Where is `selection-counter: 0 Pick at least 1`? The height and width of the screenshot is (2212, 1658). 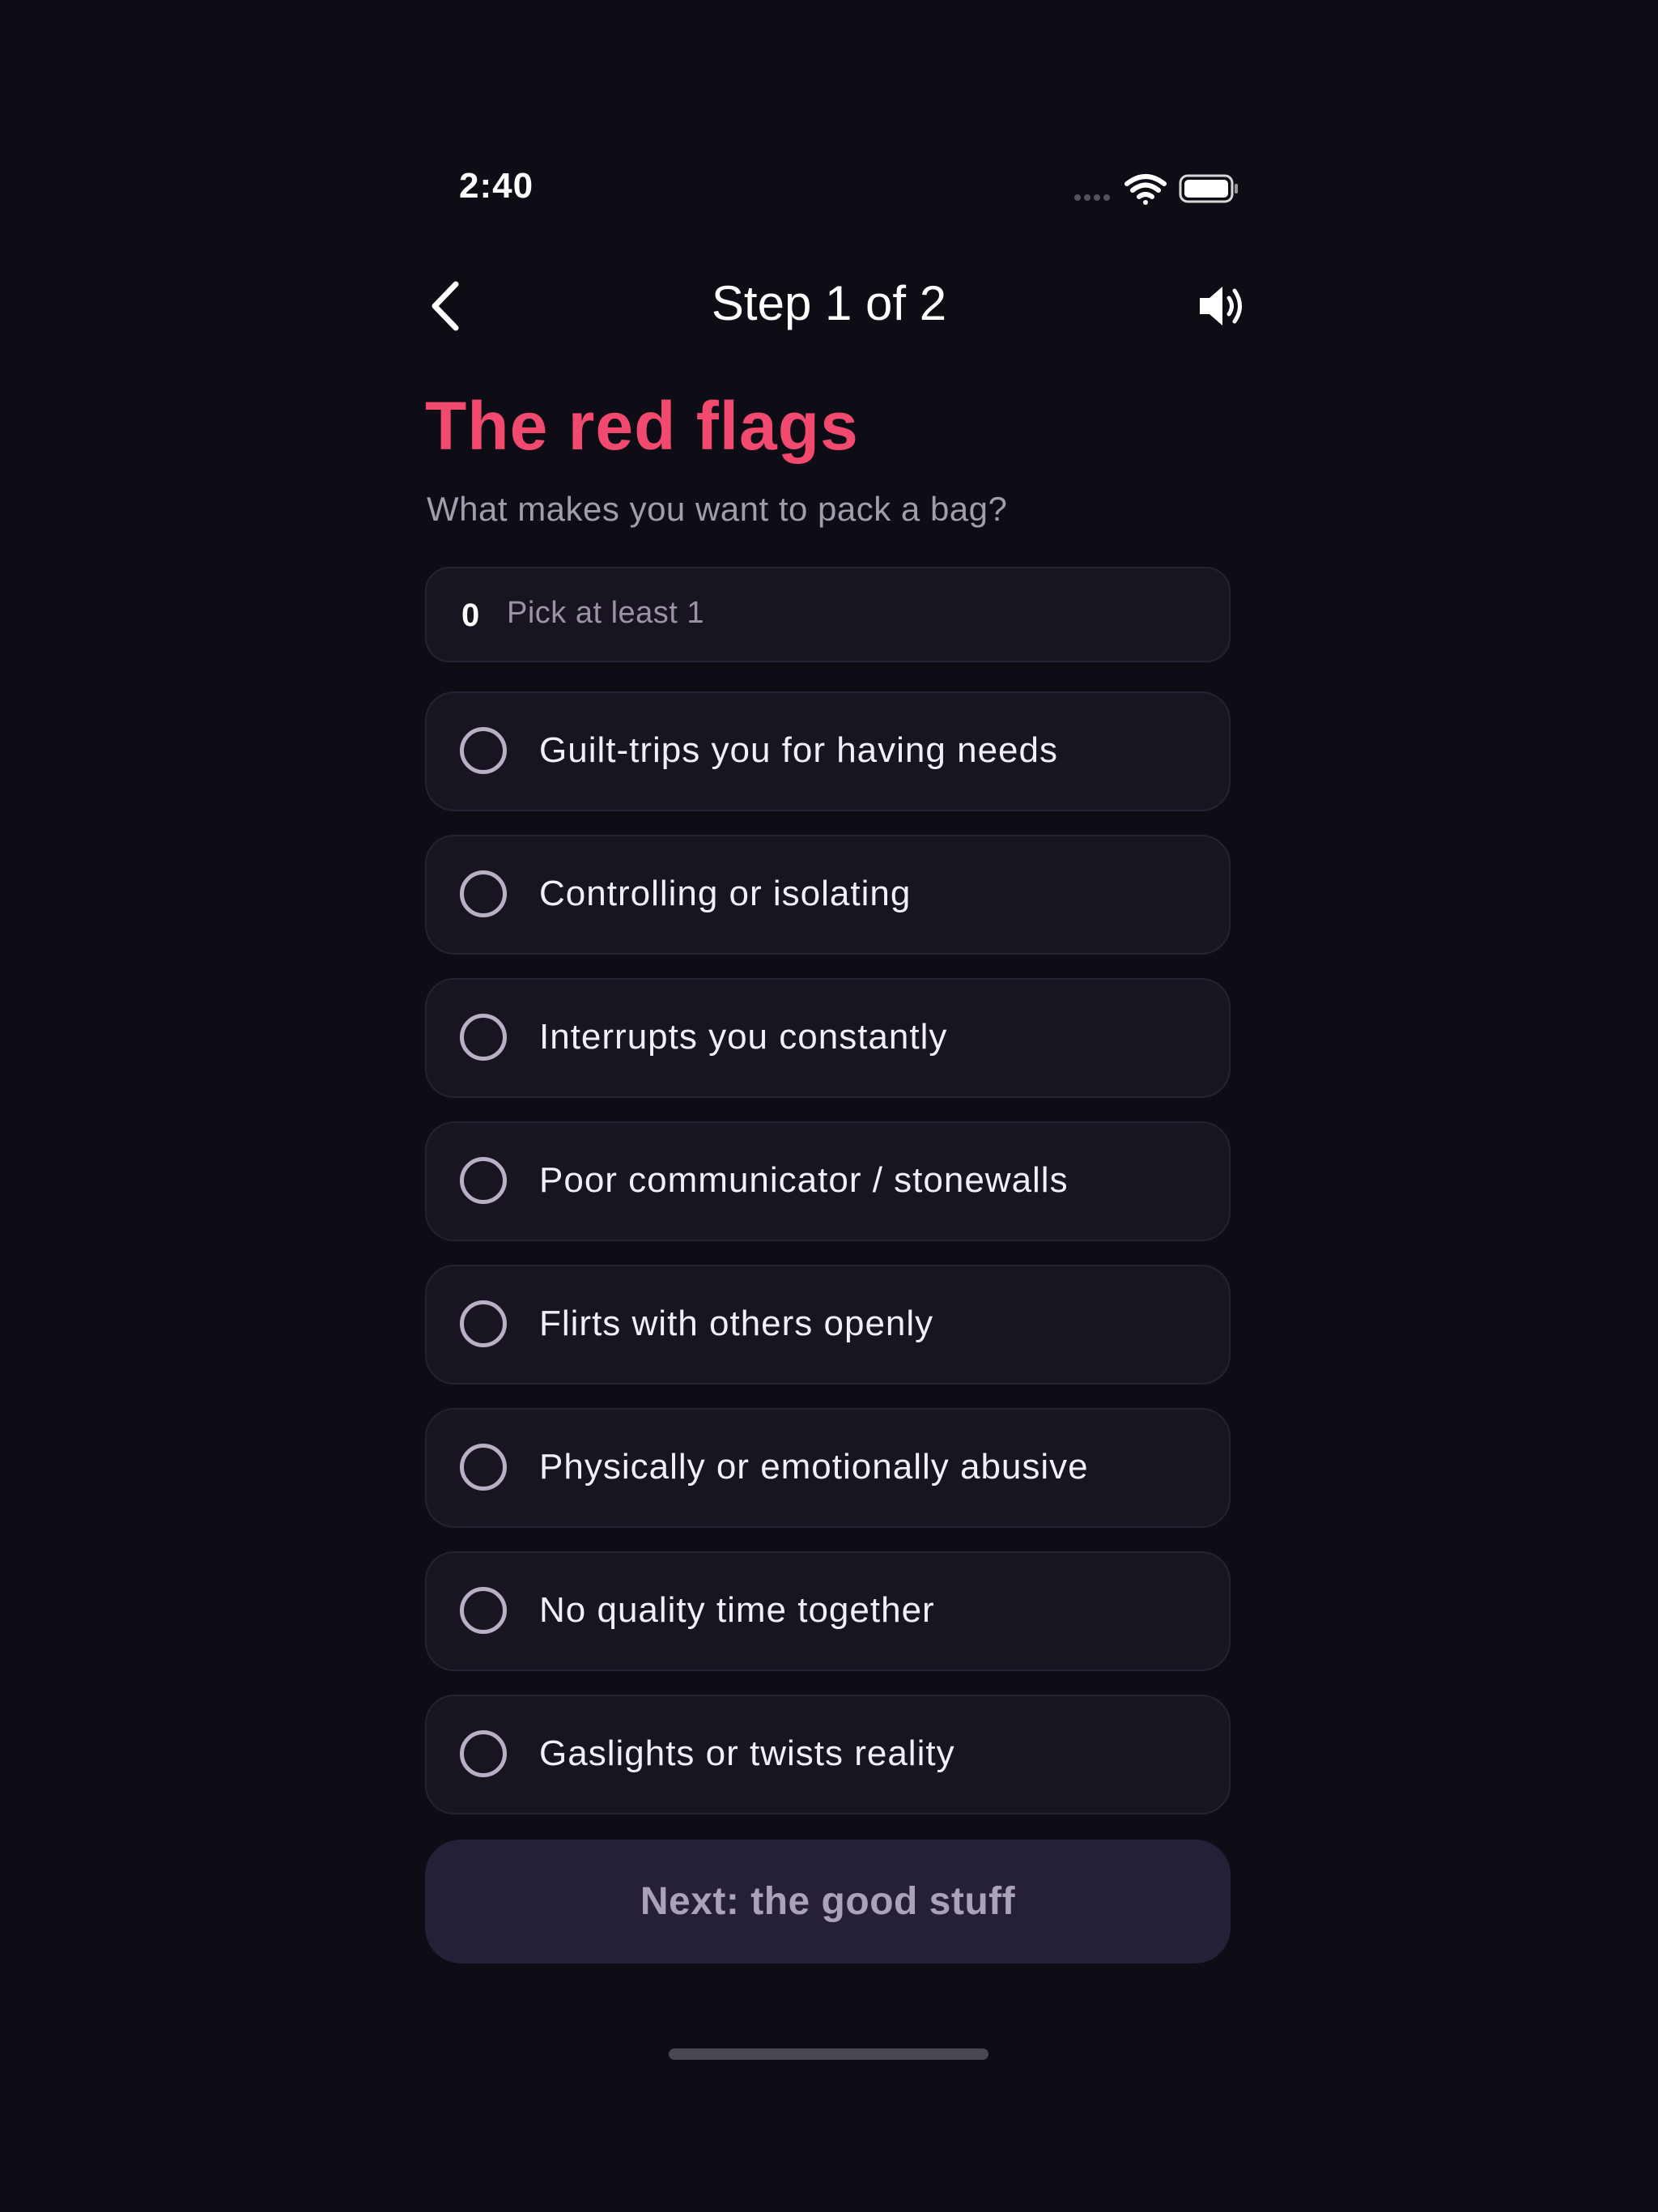 selection-counter: 0 Pick at least 1 is located at coordinates (828, 615).